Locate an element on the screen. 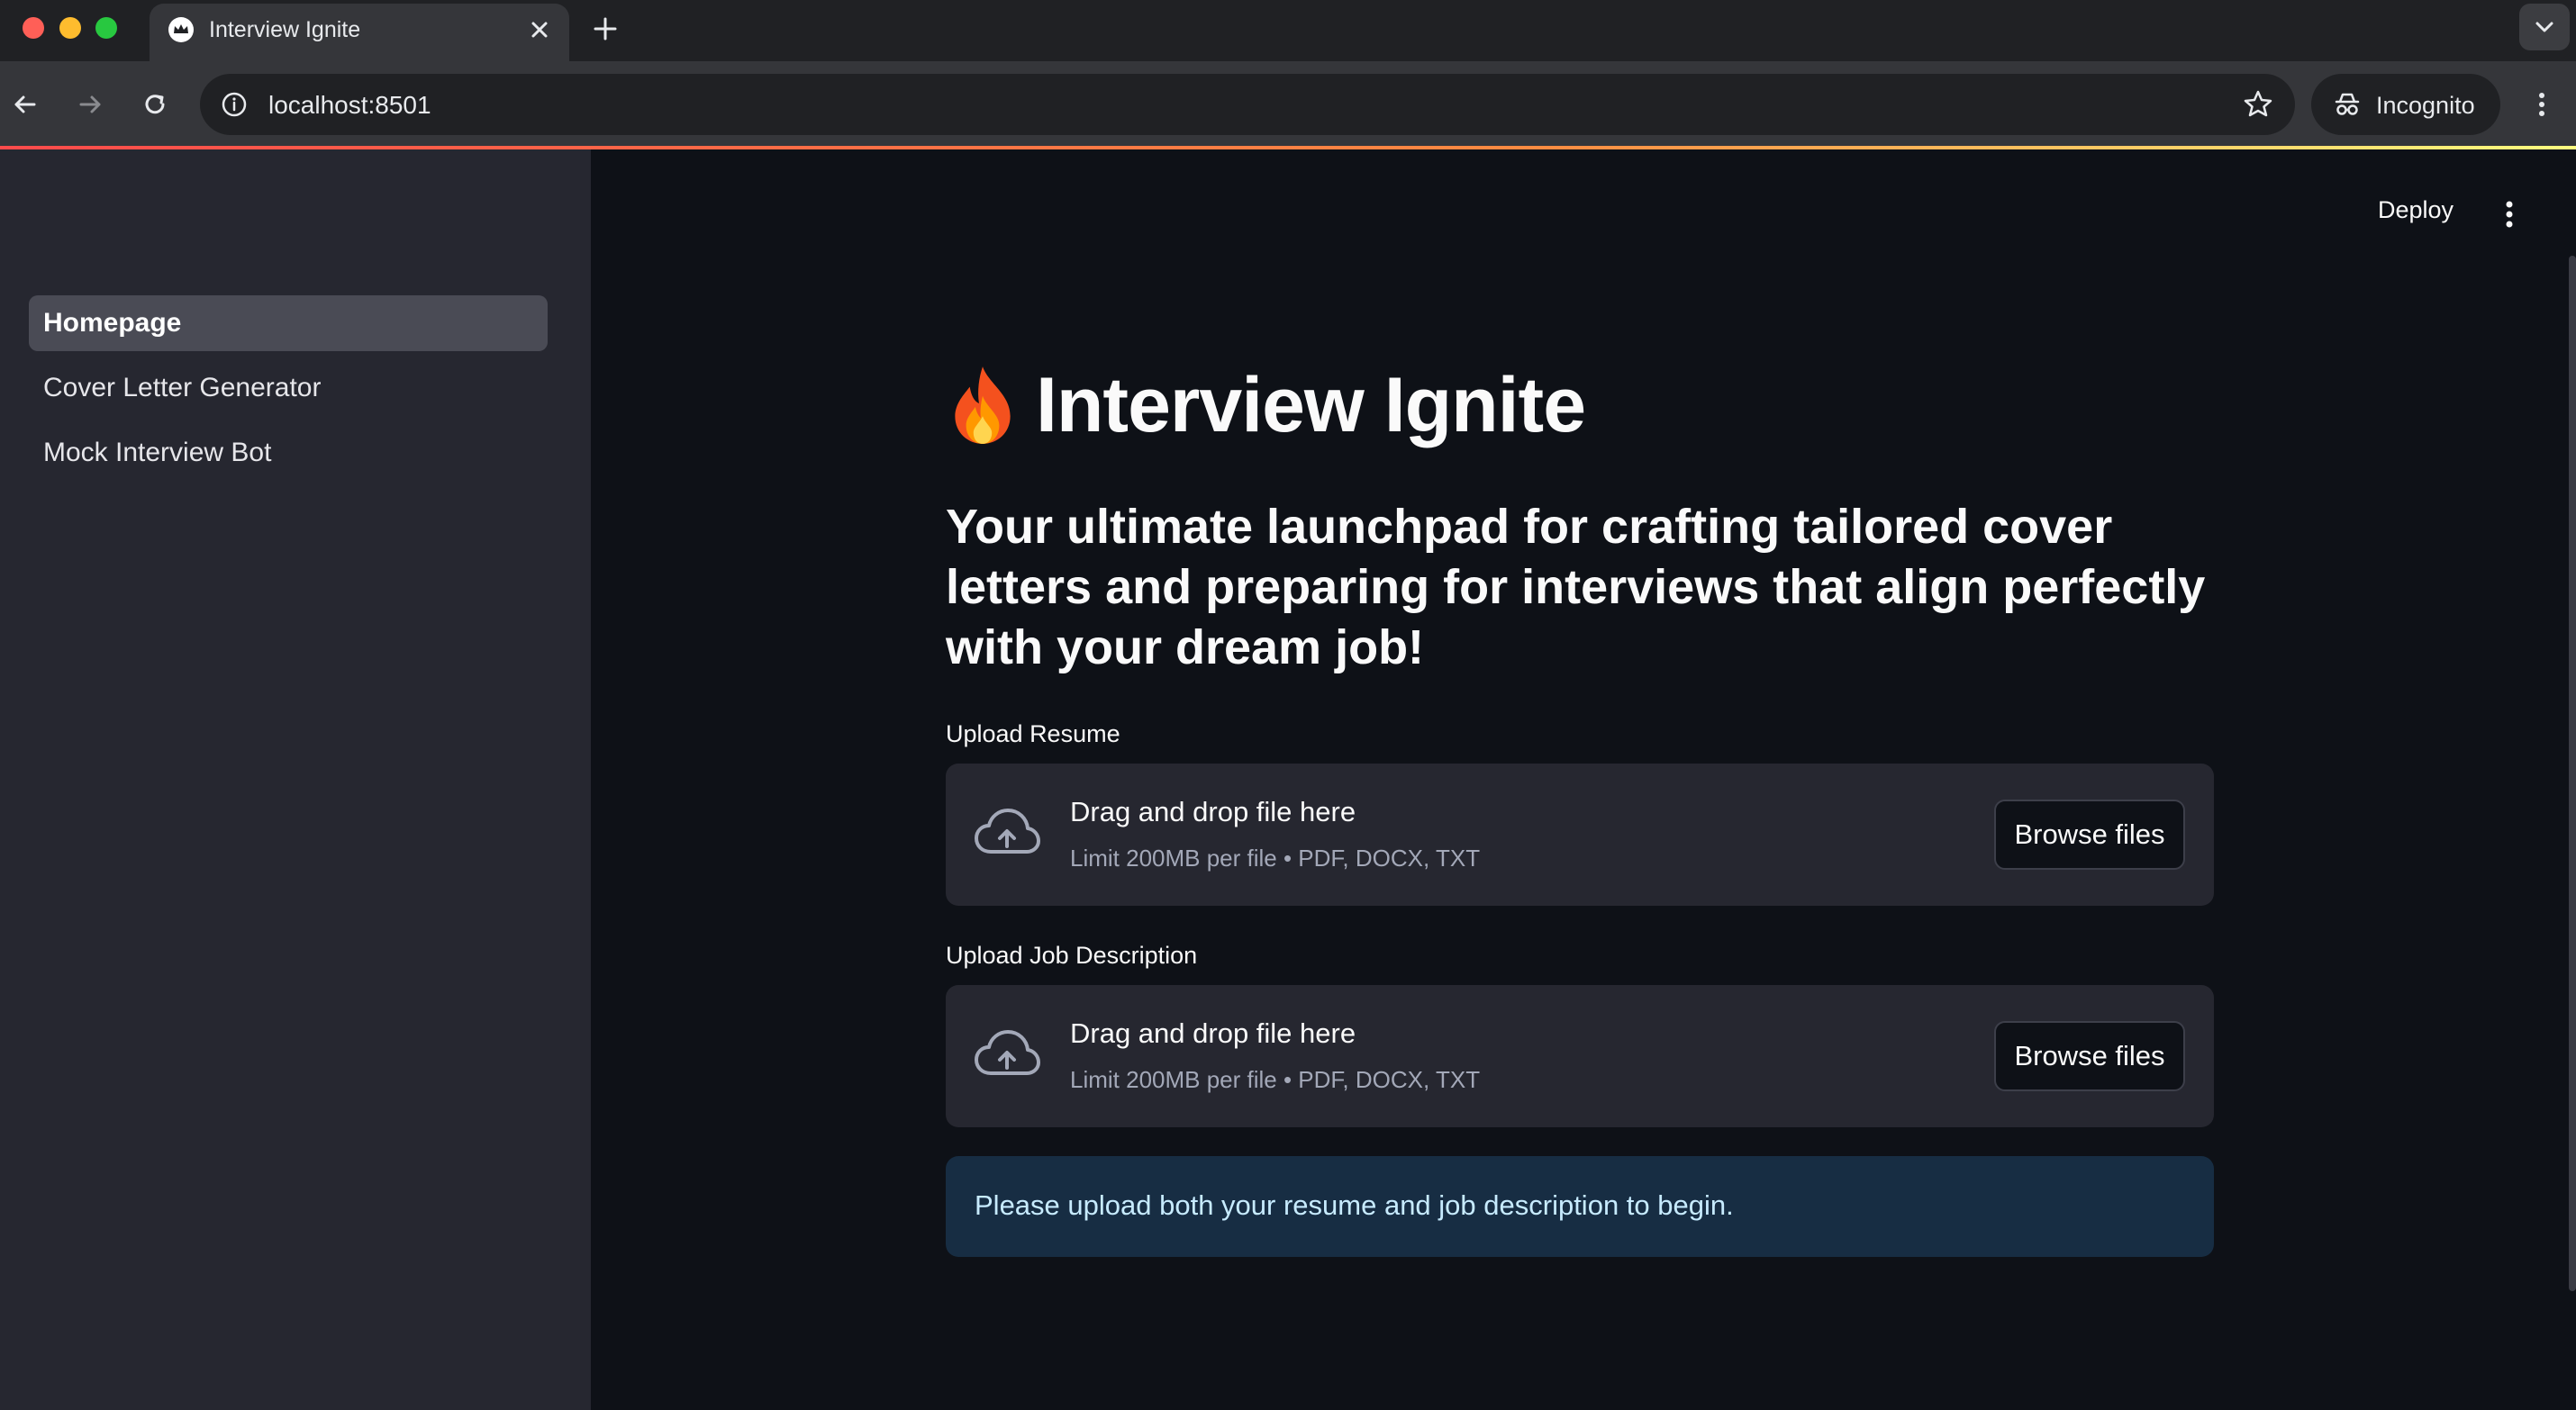  incognito-icon is located at coordinates (2347, 104).